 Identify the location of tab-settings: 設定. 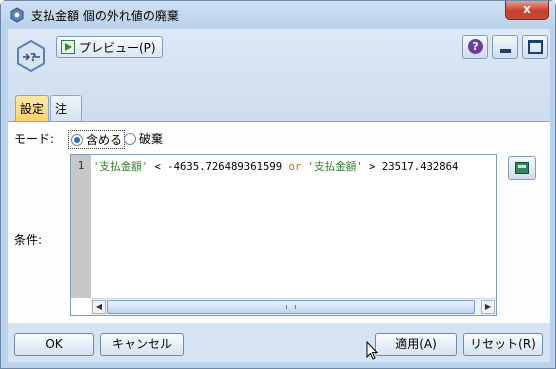
(32, 108).